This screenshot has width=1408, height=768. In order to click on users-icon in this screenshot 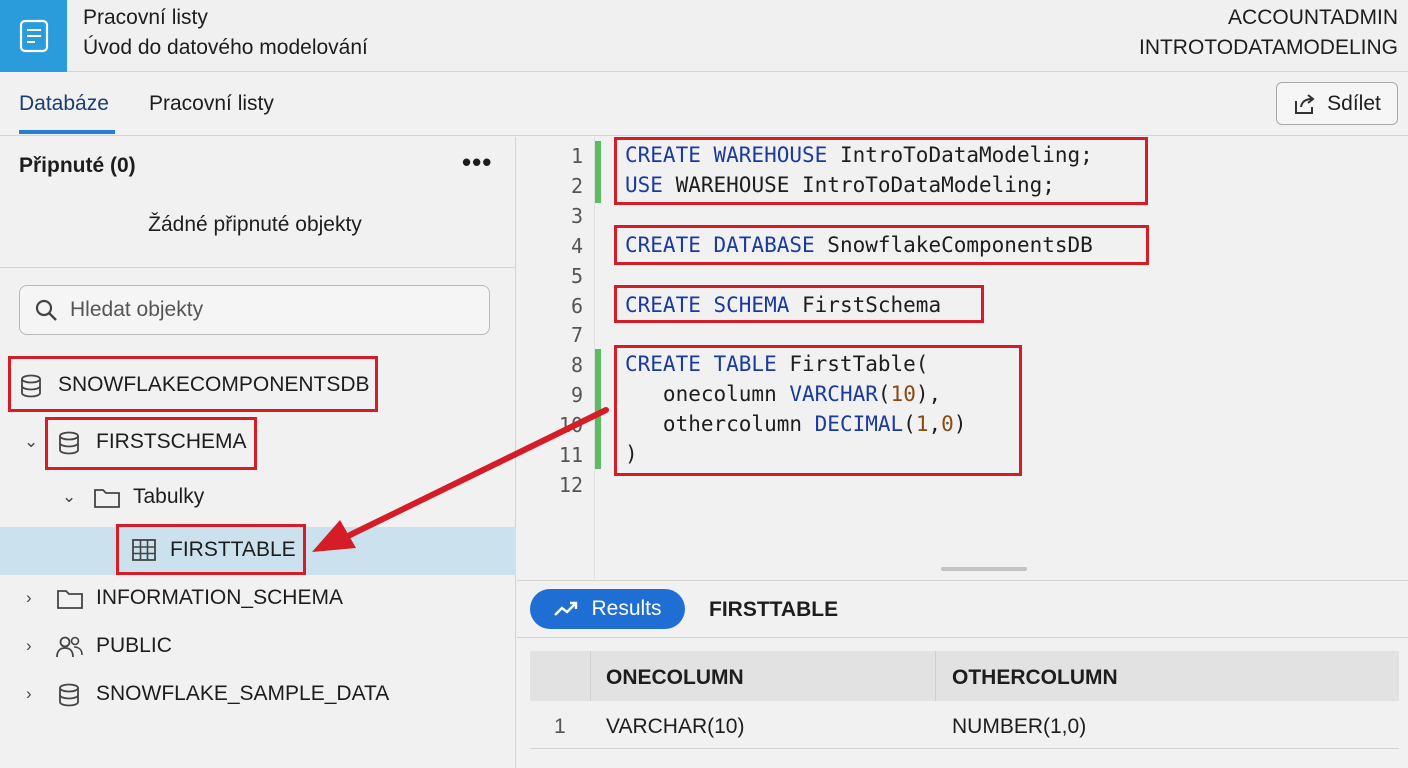, I will do `click(69, 647)`.